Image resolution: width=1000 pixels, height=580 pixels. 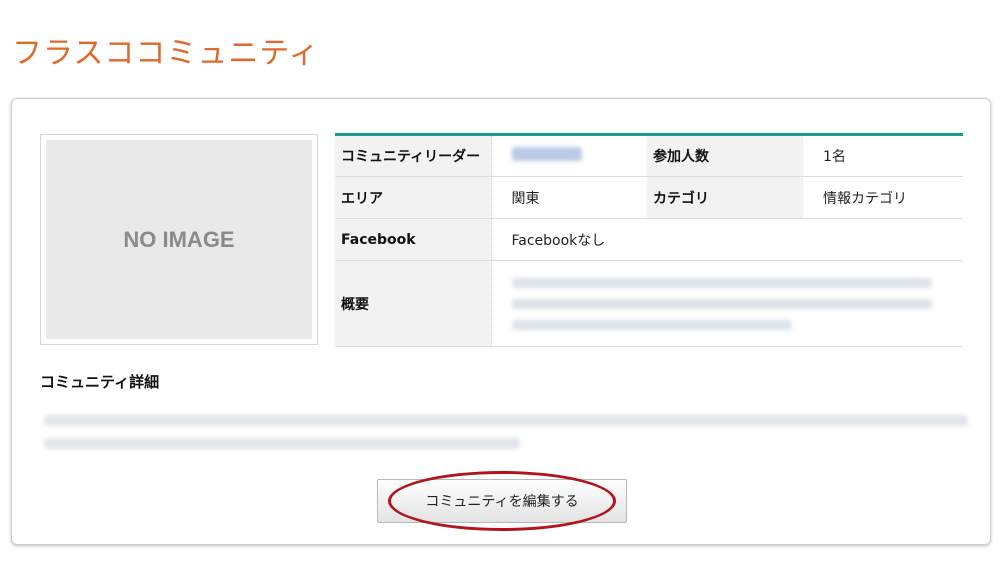 What do you see at coordinates (883, 197) in the screenshot?
I see `category-value: 情報カテゴリ` at bounding box center [883, 197].